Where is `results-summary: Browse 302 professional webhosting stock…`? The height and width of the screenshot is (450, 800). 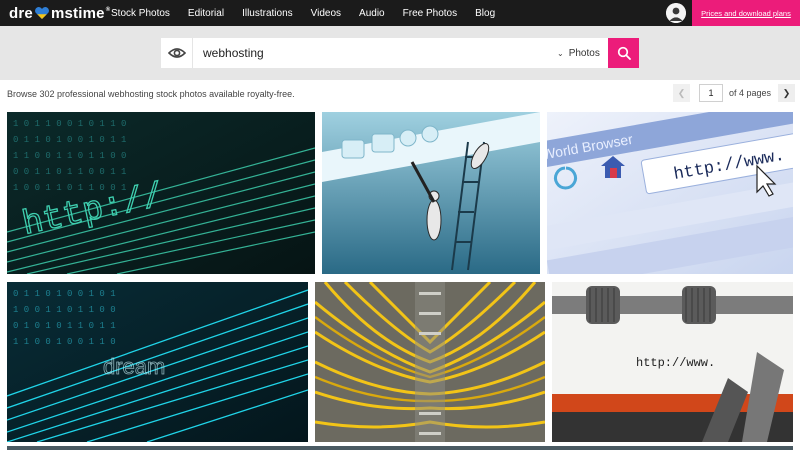 results-summary: Browse 302 professional webhosting stock… is located at coordinates (151, 94).